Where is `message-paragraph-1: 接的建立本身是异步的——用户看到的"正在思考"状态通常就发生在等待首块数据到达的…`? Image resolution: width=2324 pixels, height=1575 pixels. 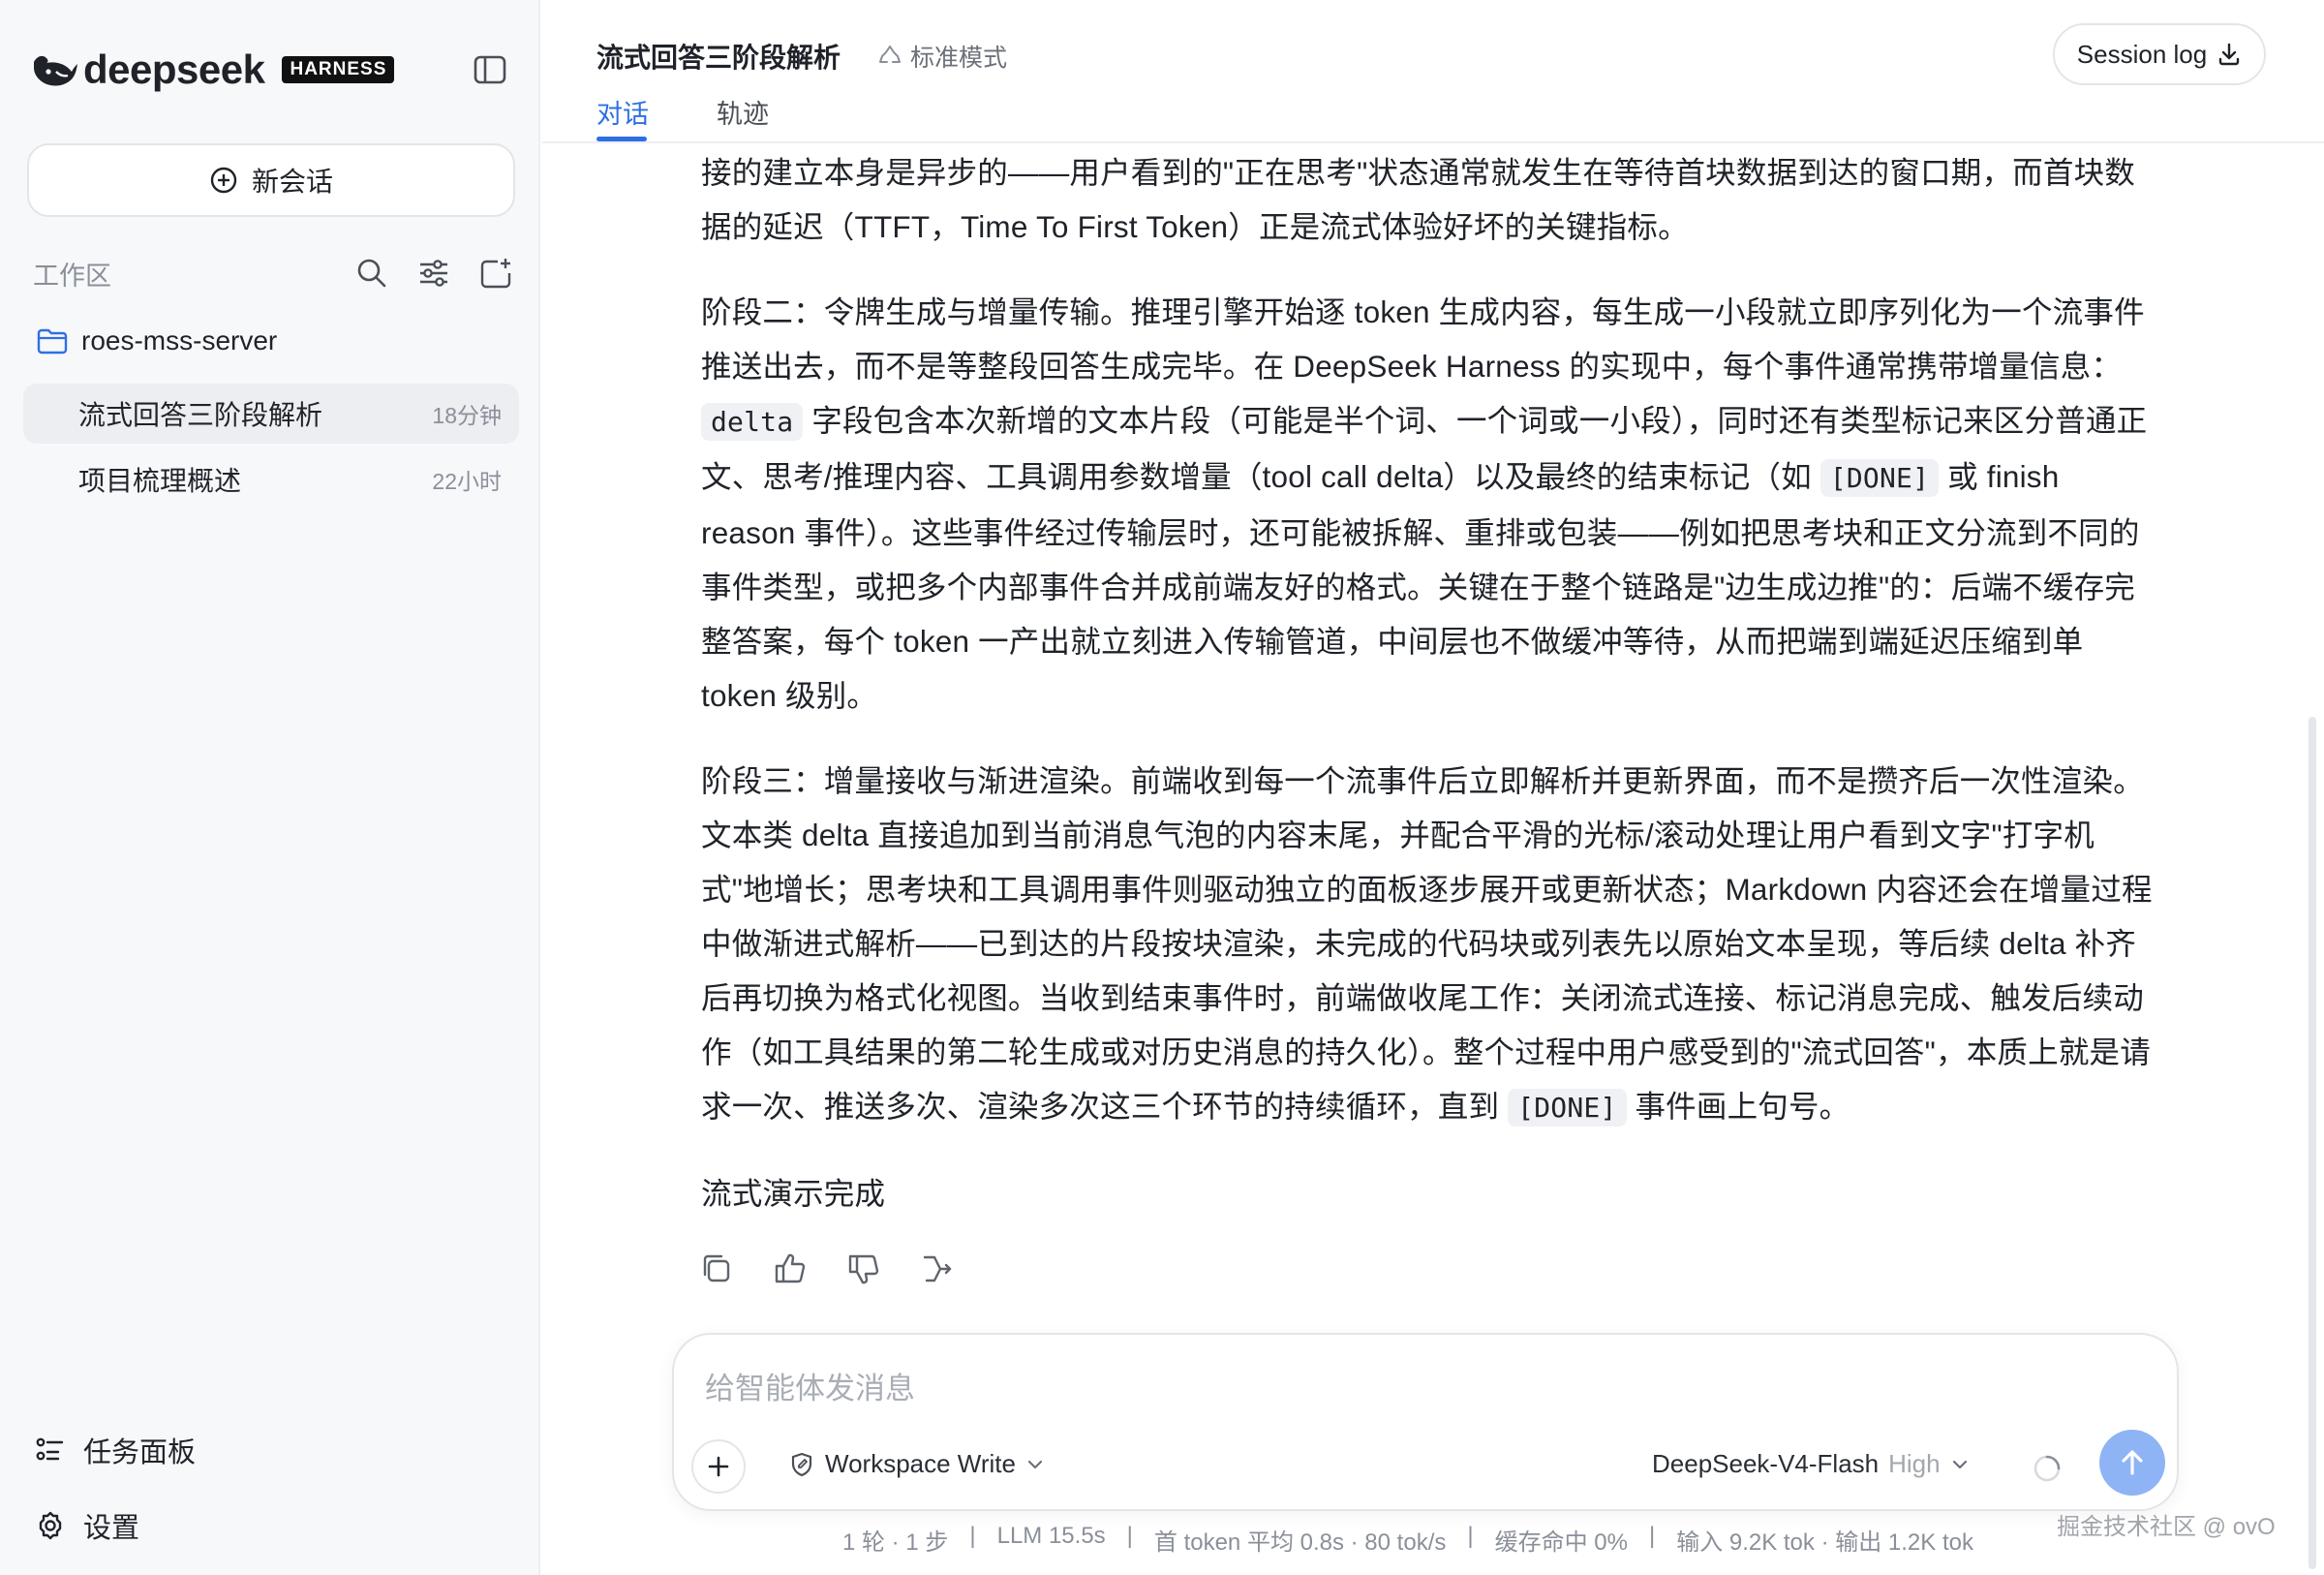 message-paragraph-1: 接的建立本身是异步的——用户看到的"正在思考"状态通常就发生在等待首块数据到达的… is located at coordinates (1418, 199).